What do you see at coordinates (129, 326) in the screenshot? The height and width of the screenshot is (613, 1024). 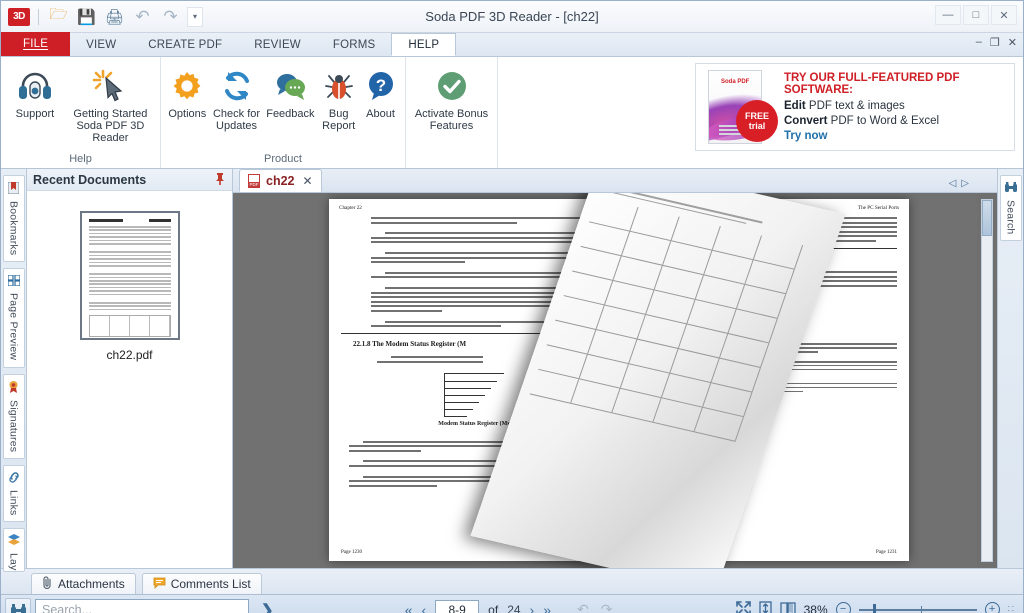 I see `thumb-table` at bounding box center [129, 326].